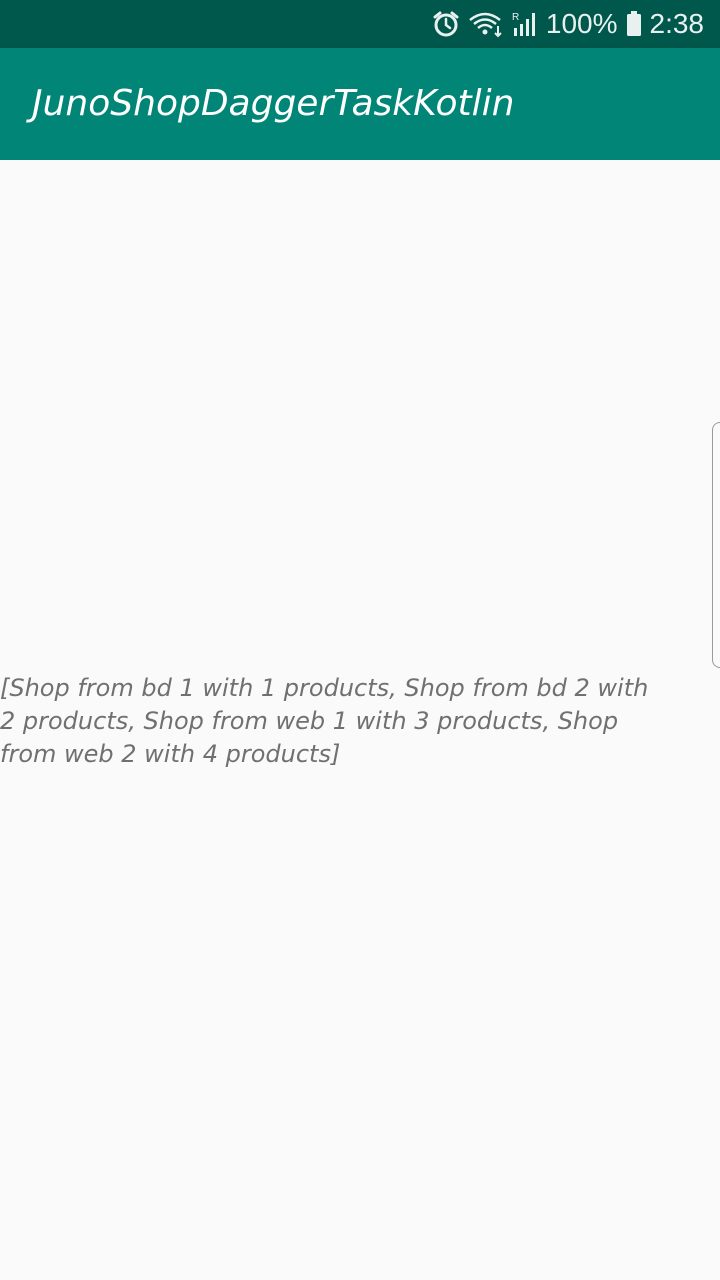 This screenshot has width=720, height=1280. What do you see at coordinates (515, 17) in the screenshot?
I see `svg-text: R` at bounding box center [515, 17].